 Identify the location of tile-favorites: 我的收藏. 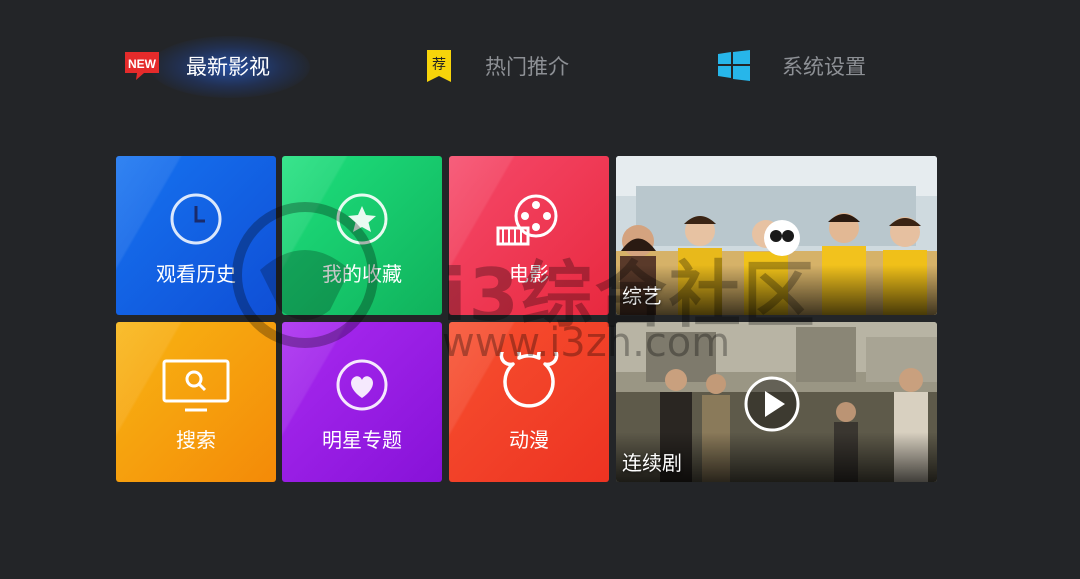
(362, 235).